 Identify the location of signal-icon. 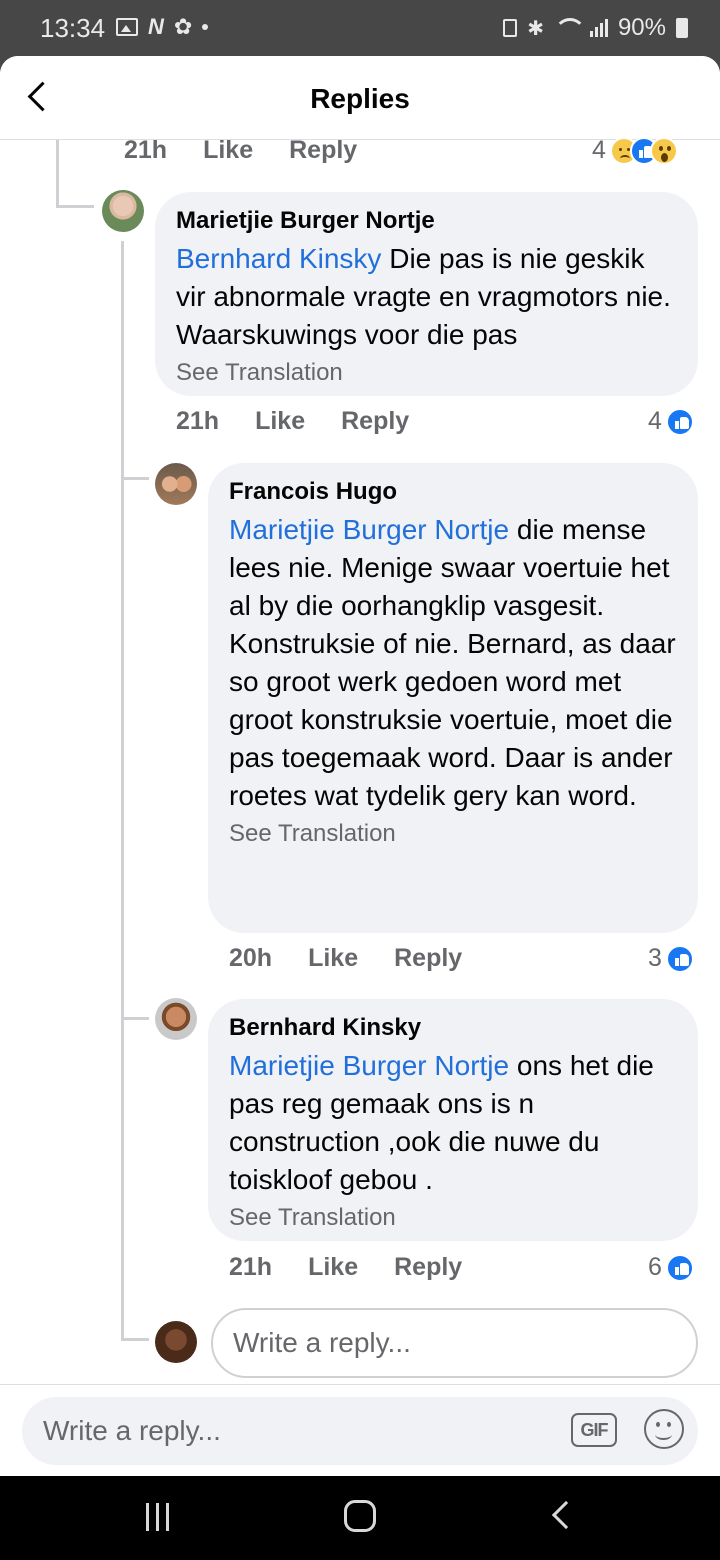
(598, 28).